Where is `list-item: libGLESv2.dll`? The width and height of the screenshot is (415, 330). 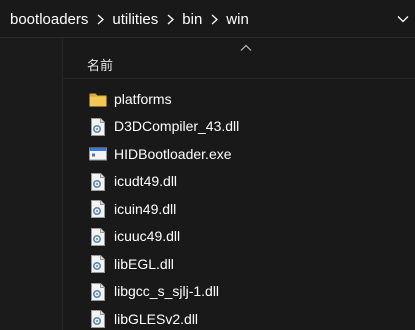 list-item: libGLESv2.dll is located at coordinates (239, 317).